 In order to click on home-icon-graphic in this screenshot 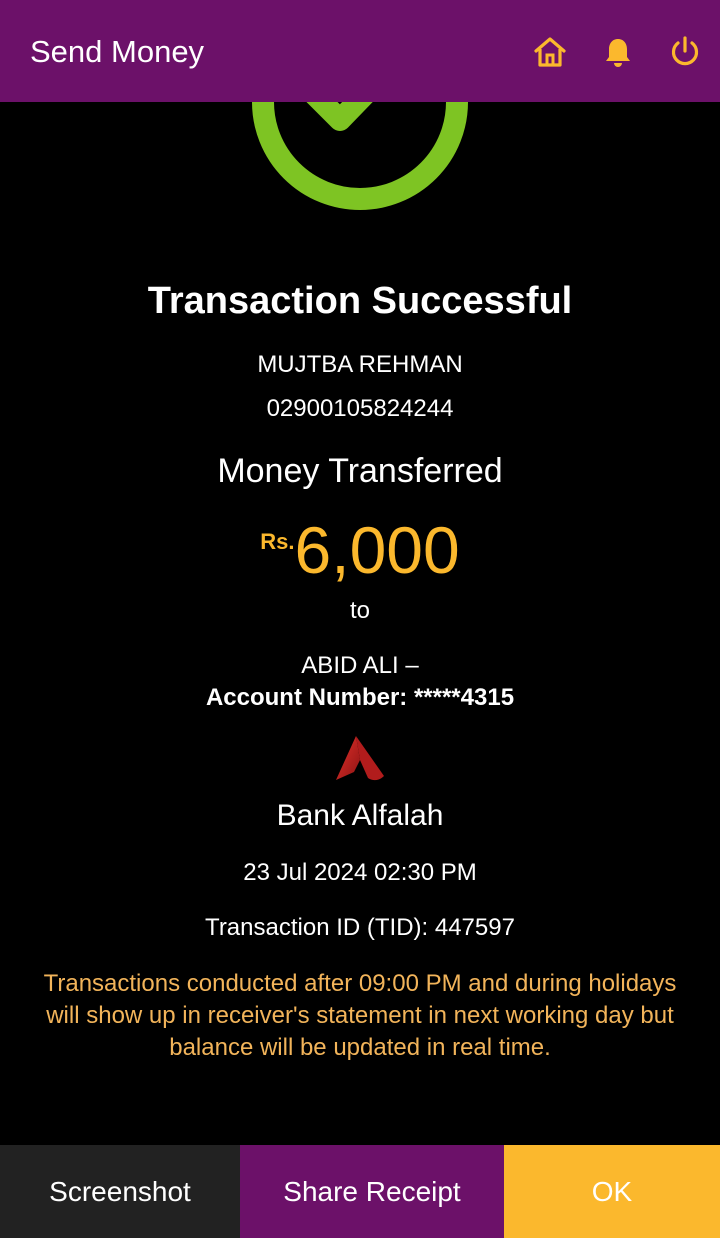, I will do `click(550, 52)`.